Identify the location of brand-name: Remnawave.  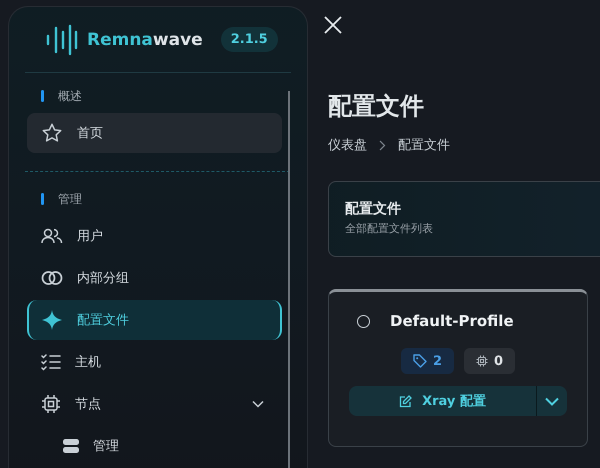
(145, 40).